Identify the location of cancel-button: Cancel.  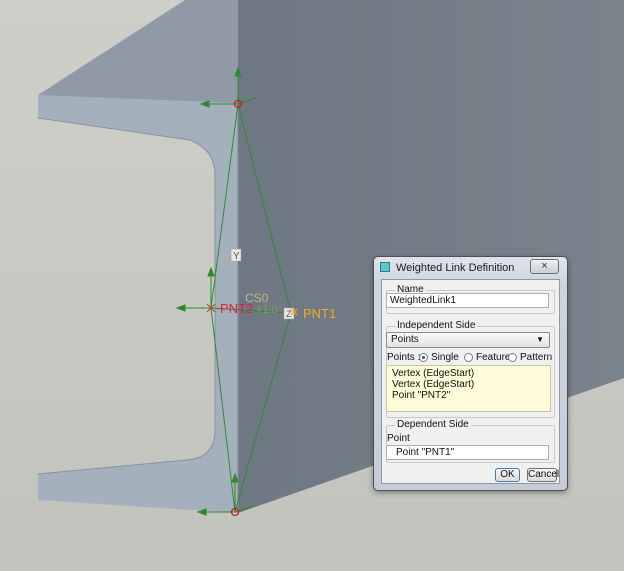
(543, 475).